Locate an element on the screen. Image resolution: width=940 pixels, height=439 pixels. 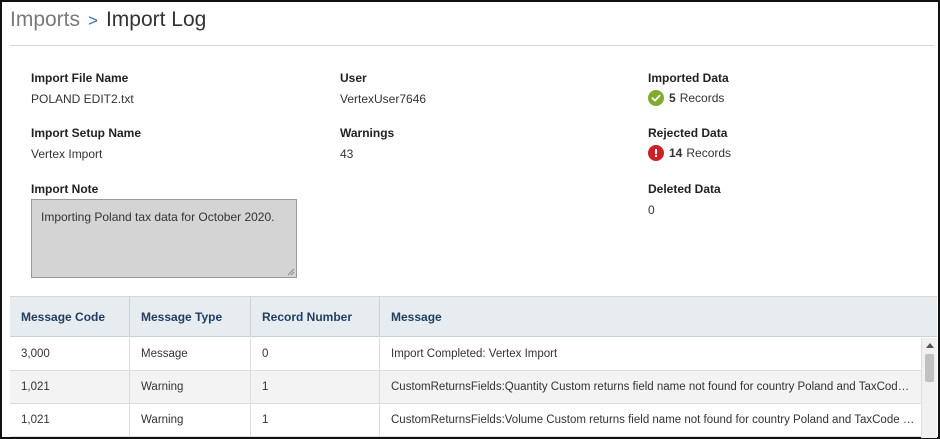
import-file-name-label: Import File Name is located at coordinates (80, 78).